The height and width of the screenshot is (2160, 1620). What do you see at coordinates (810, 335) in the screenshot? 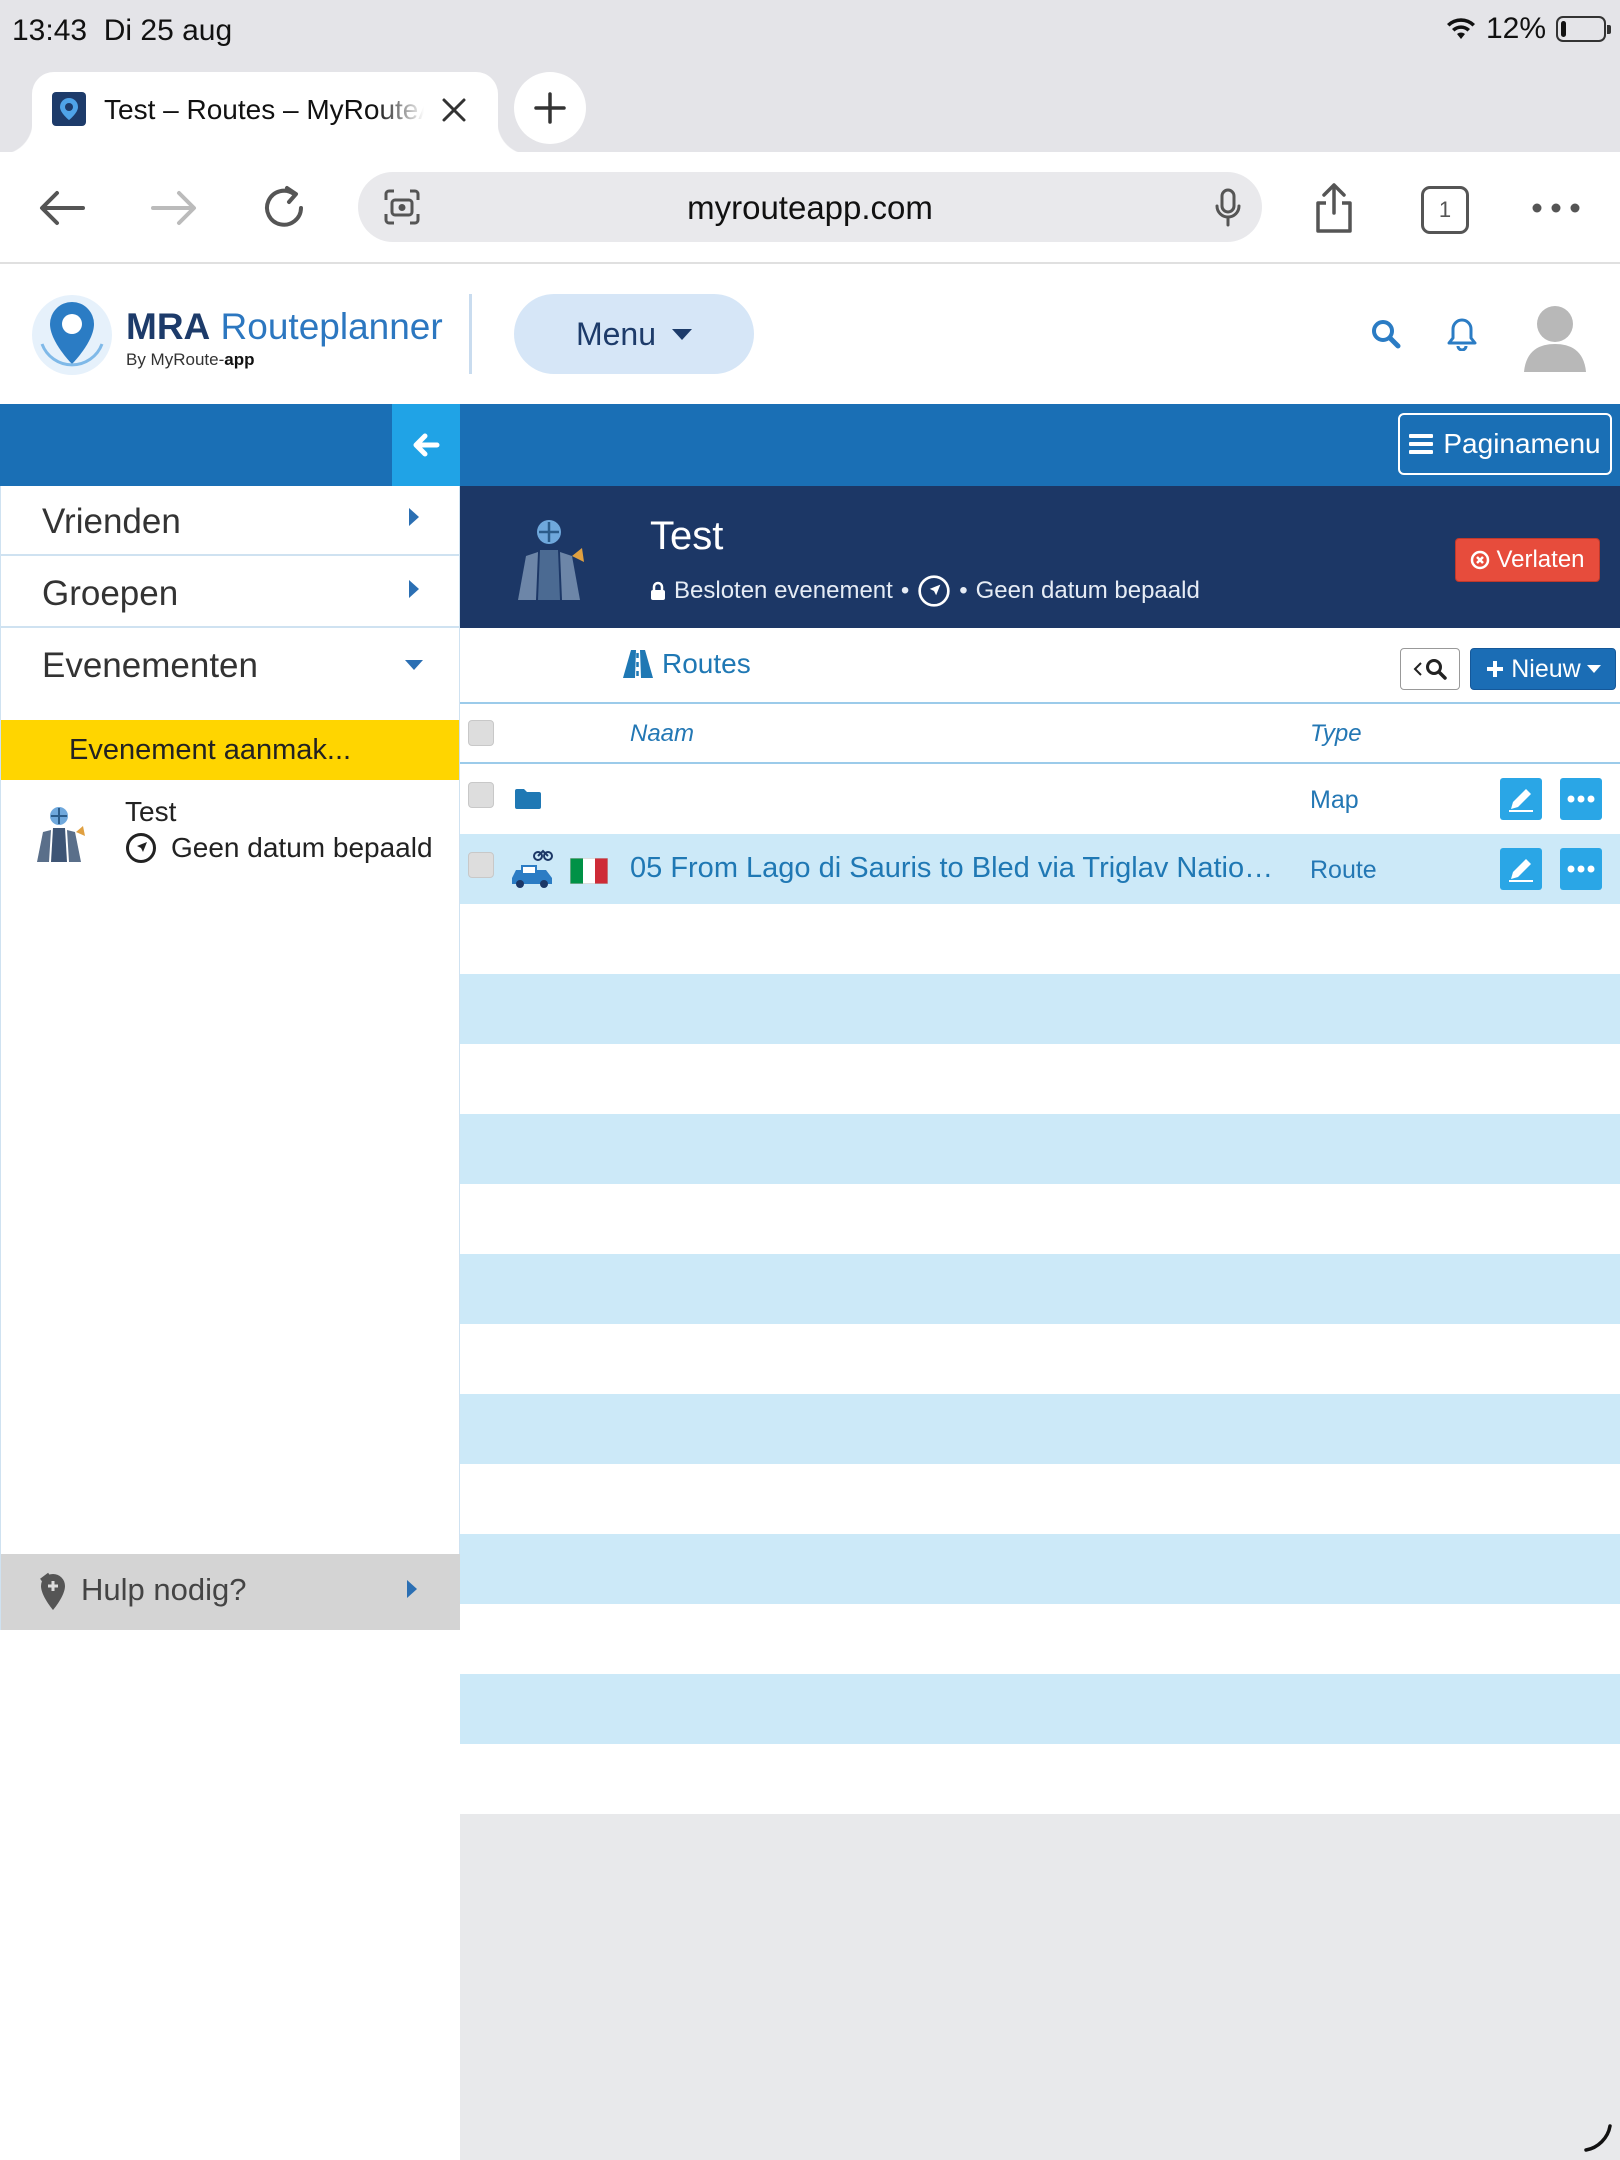
I see `app-header: MRA Routeplanner By MyRoute-app Menu` at bounding box center [810, 335].